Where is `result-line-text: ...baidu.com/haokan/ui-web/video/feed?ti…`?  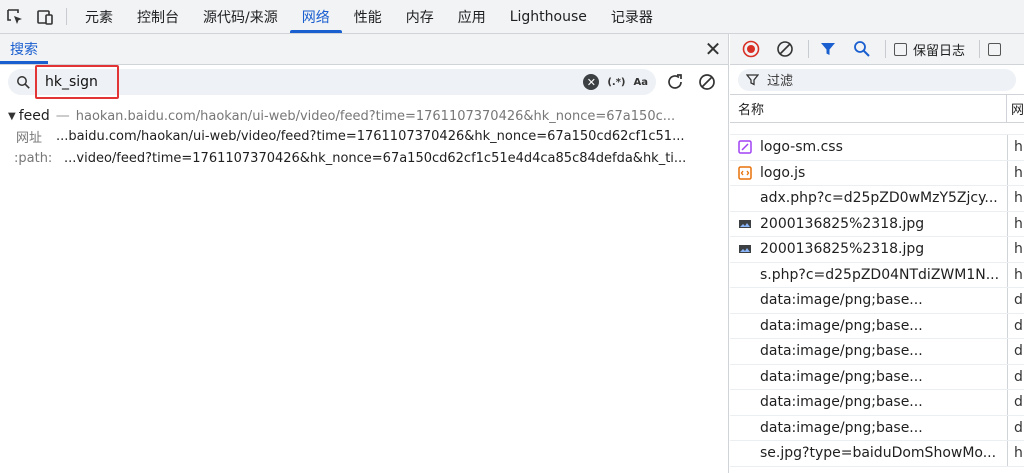 result-line-text: ...baidu.com/haokan/ui-web/video/feed?ti… is located at coordinates (370, 136).